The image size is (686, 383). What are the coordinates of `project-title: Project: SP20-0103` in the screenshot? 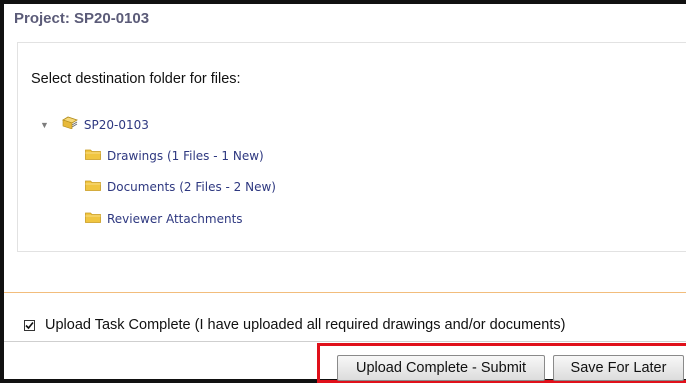 It's located at (82, 18).